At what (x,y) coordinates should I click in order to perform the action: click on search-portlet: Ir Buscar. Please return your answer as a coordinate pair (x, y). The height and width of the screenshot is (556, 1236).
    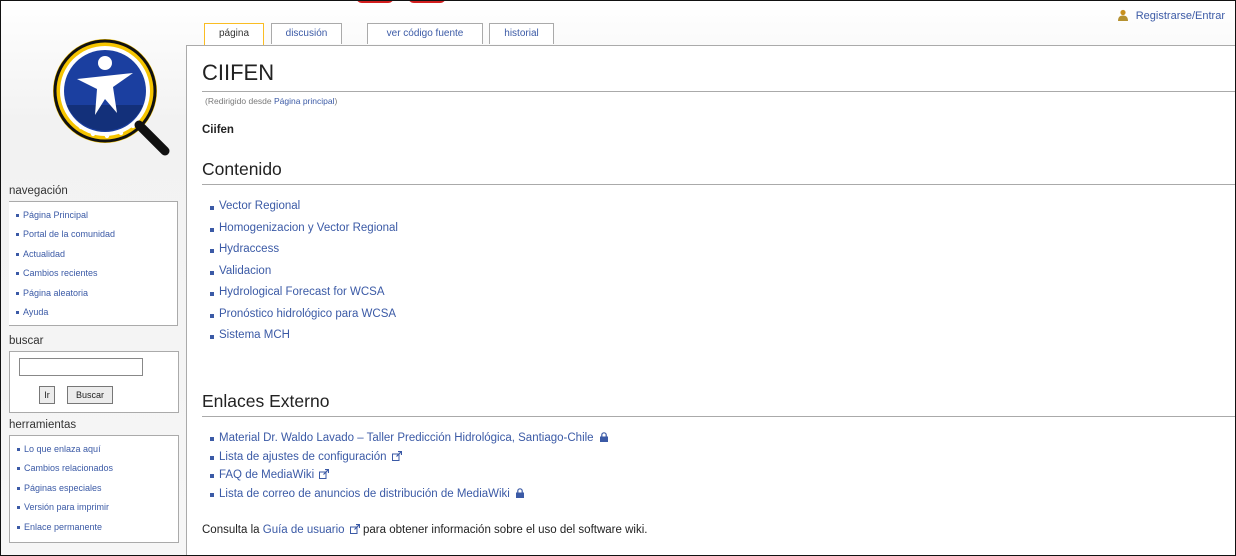
    Looking at the image, I should click on (94, 382).